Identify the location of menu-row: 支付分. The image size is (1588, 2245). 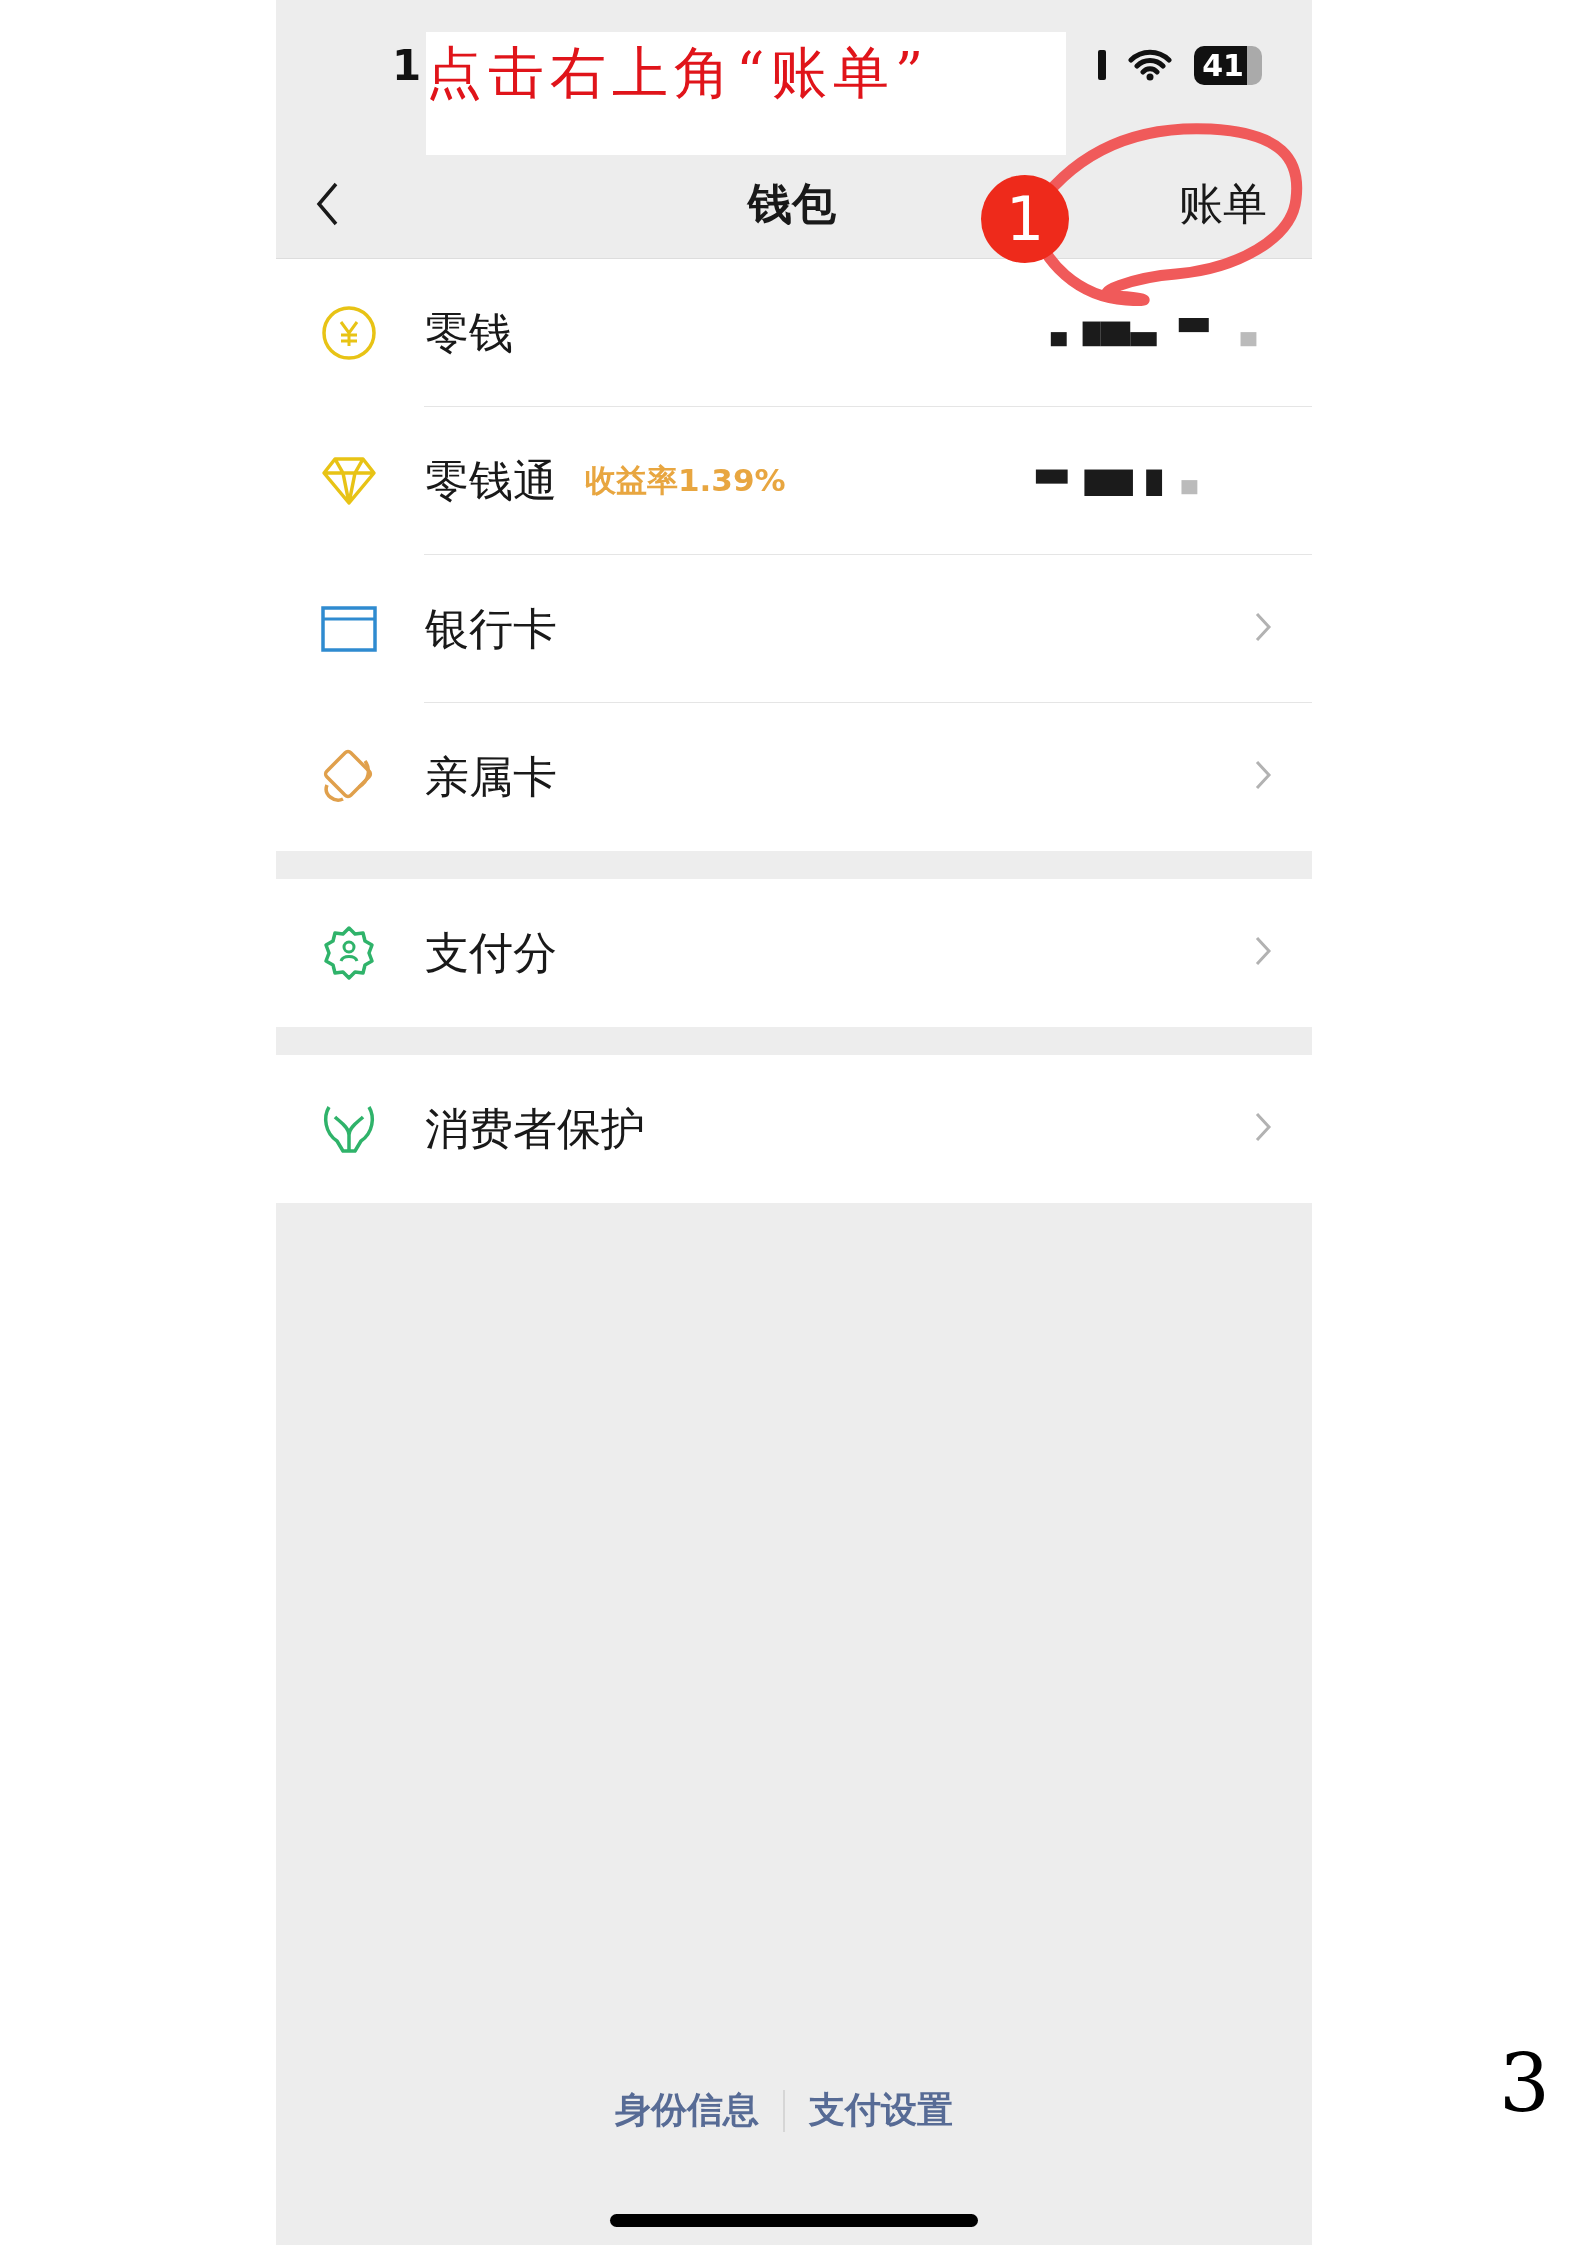
(794, 953).